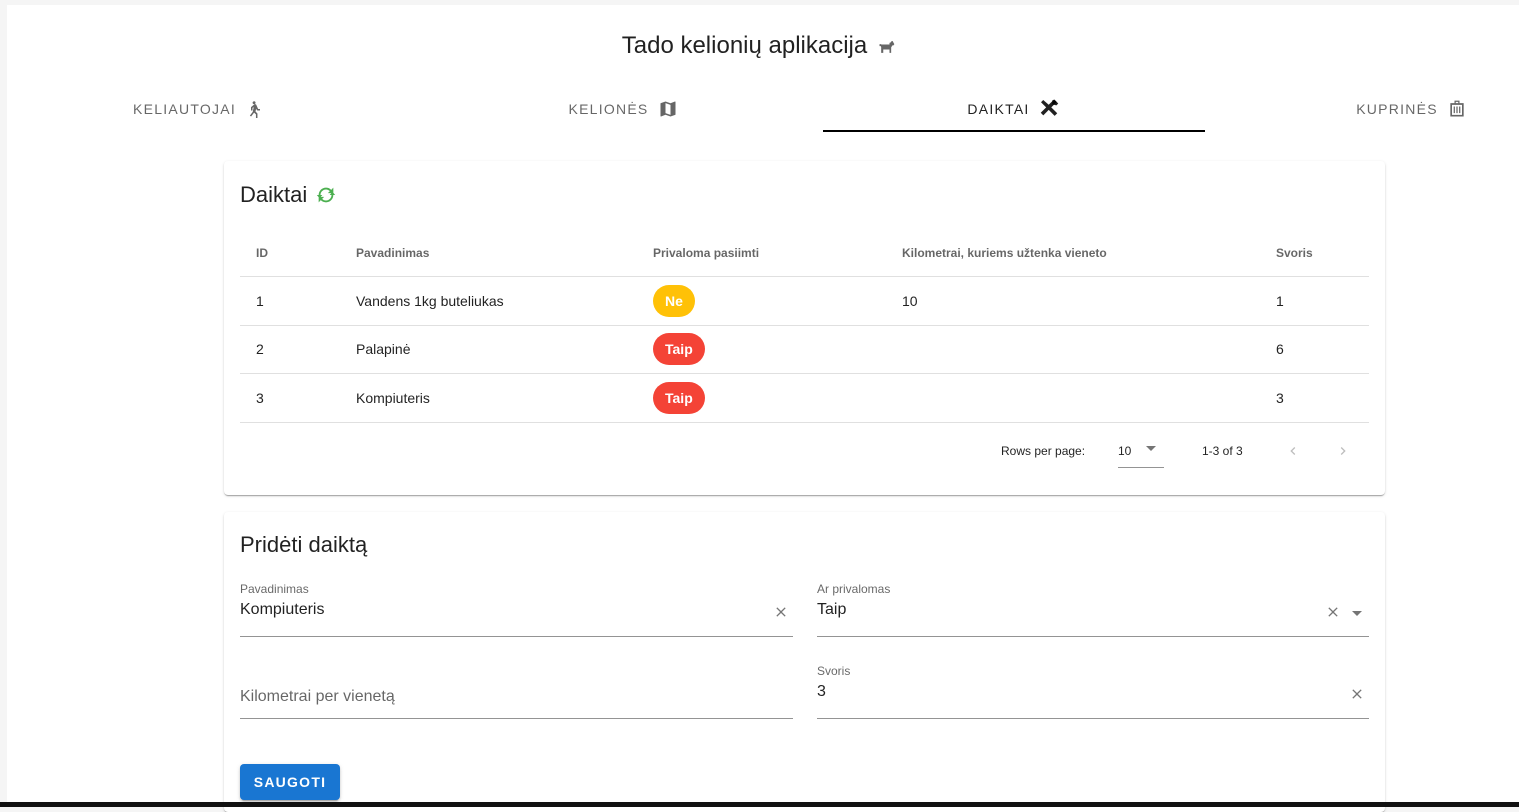 The height and width of the screenshot is (812, 1519). Describe the element at coordinates (1043, 451) in the screenshot. I see `rows-per-page-label: Rows per page:` at that location.